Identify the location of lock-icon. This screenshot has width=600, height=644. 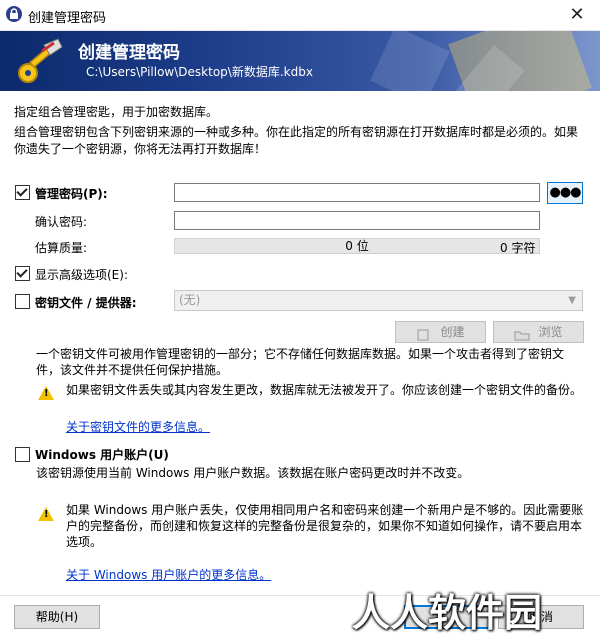
(14, 14).